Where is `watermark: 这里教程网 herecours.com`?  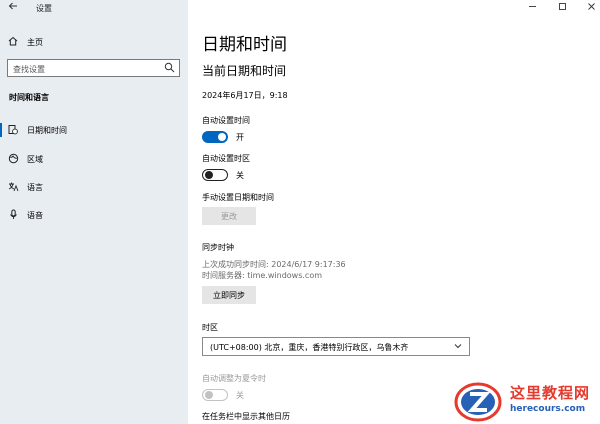
watermark: 这里教程网 herecours.com is located at coordinates (526, 402).